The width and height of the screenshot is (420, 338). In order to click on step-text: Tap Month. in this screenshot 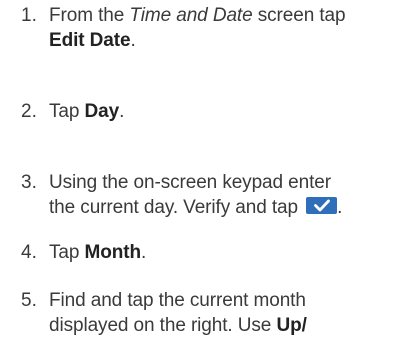, I will do `click(234, 252)`.